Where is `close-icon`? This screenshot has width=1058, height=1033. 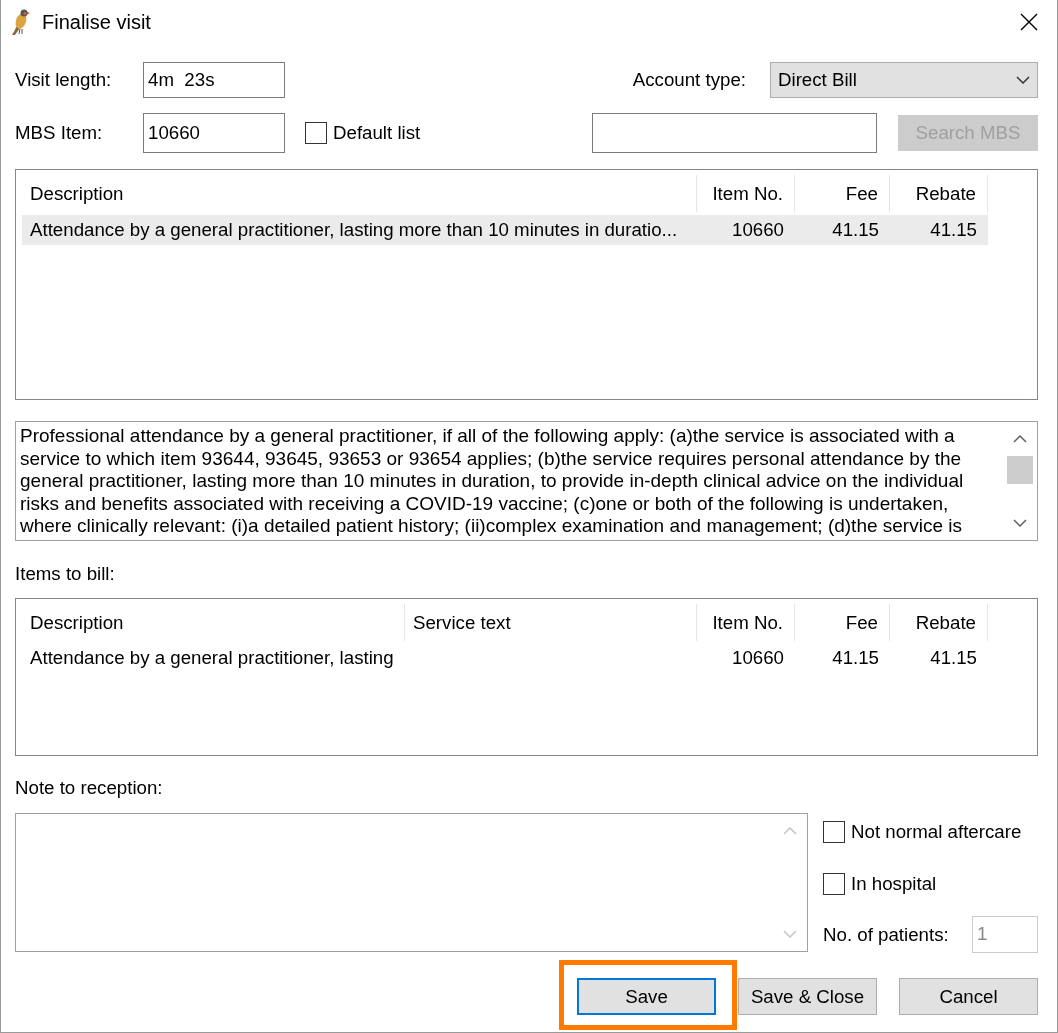 close-icon is located at coordinates (1029, 22).